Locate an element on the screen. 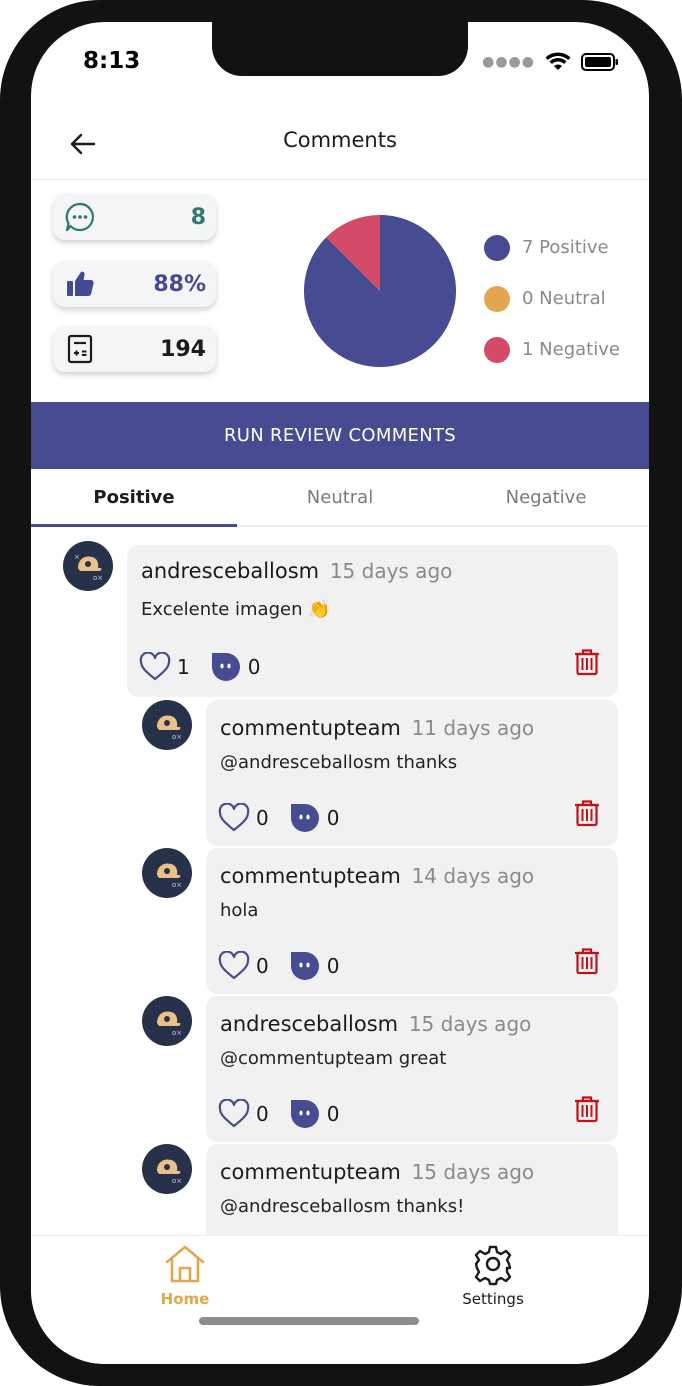 Image resolution: width=682 pixels, height=1386 pixels. calculator-icon is located at coordinates (80, 349).